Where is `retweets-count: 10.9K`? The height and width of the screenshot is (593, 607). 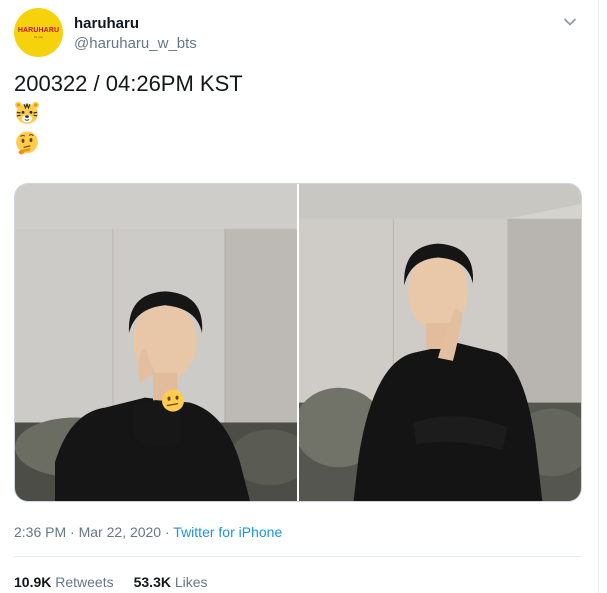
retweets-count: 10.9K is located at coordinates (33, 582).